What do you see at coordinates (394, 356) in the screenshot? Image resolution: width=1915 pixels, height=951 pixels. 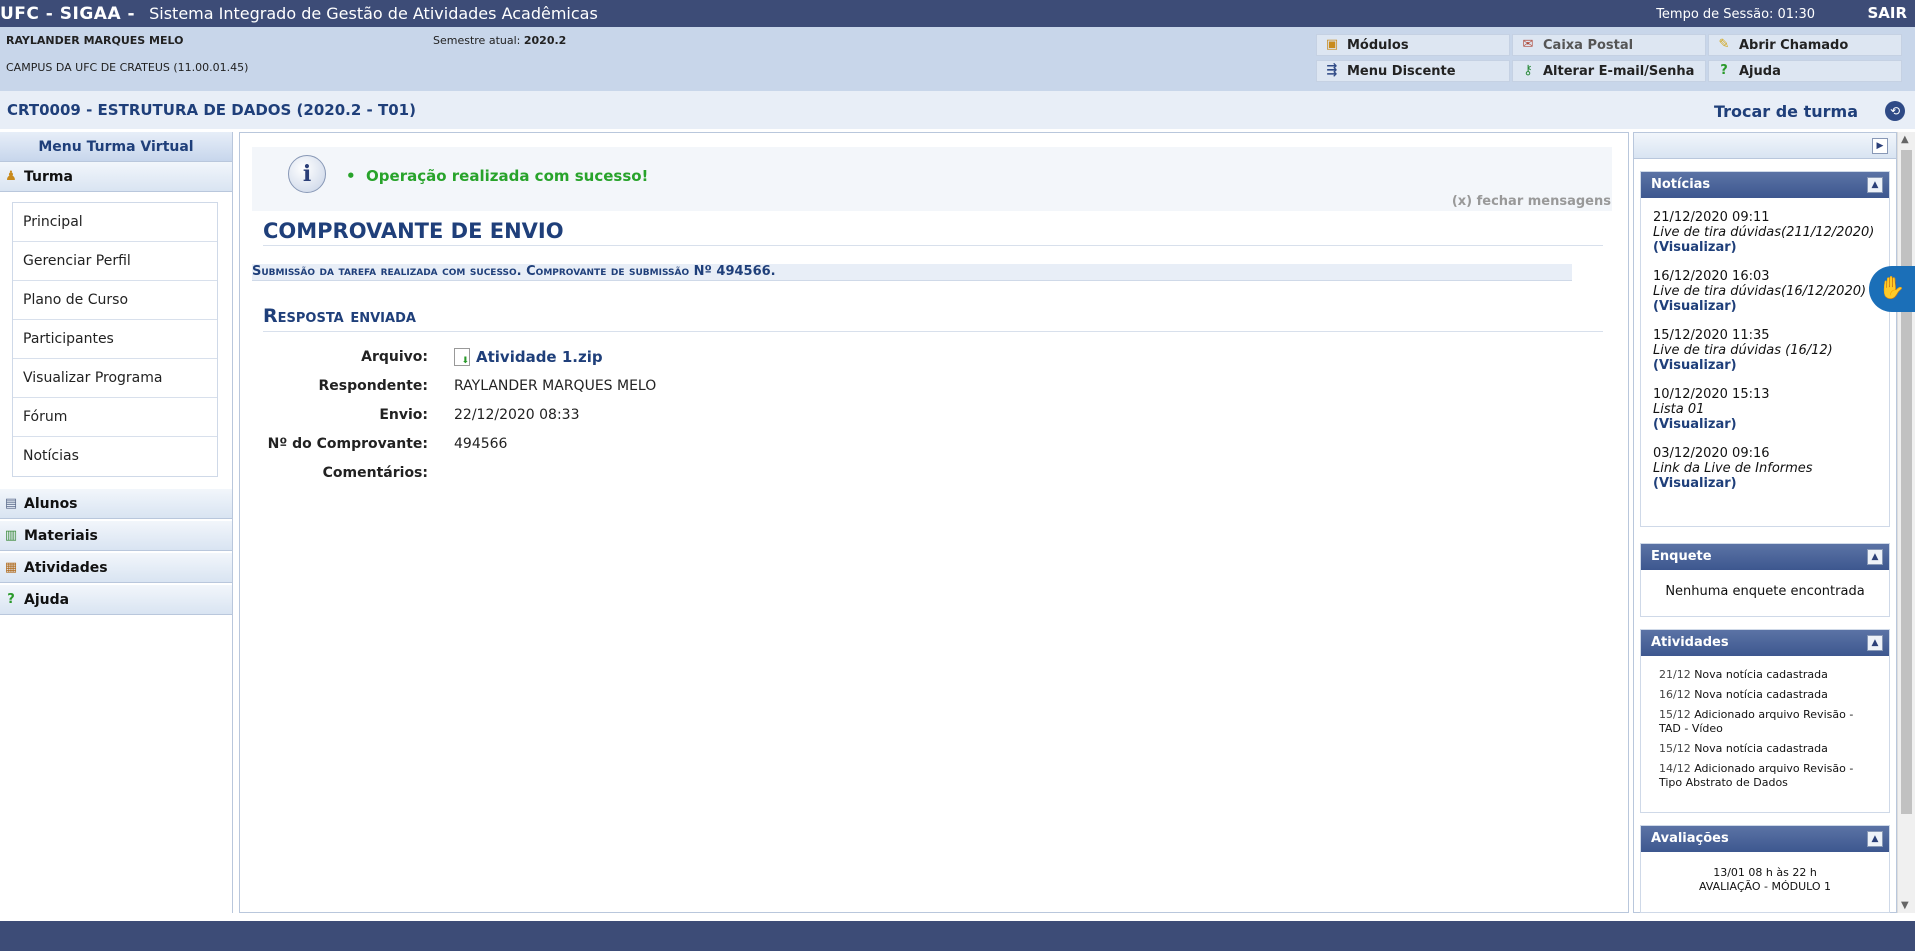 I see `detail-label: Arquivo:` at bounding box center [394, 356].